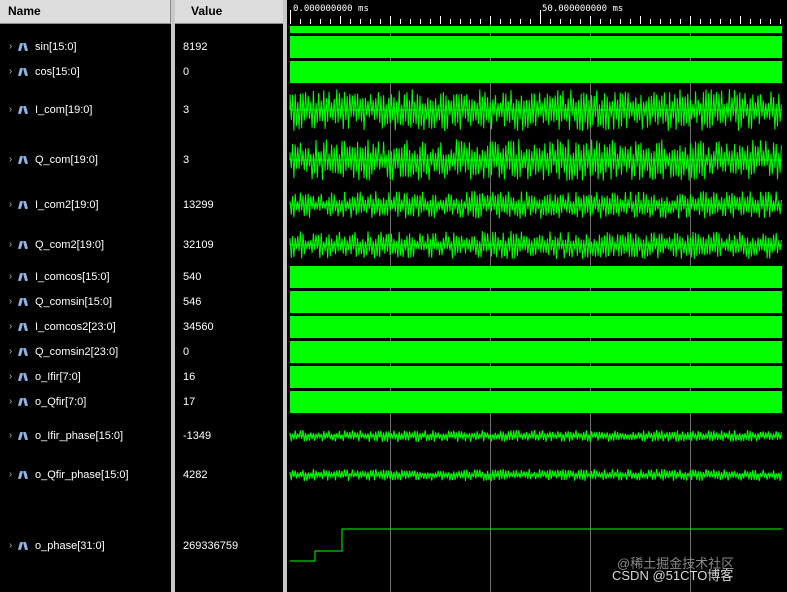  What do you see at coordinates (535, 159) in the screenshot?
I see `waveform-q-com` at bounding box center [535, 159].